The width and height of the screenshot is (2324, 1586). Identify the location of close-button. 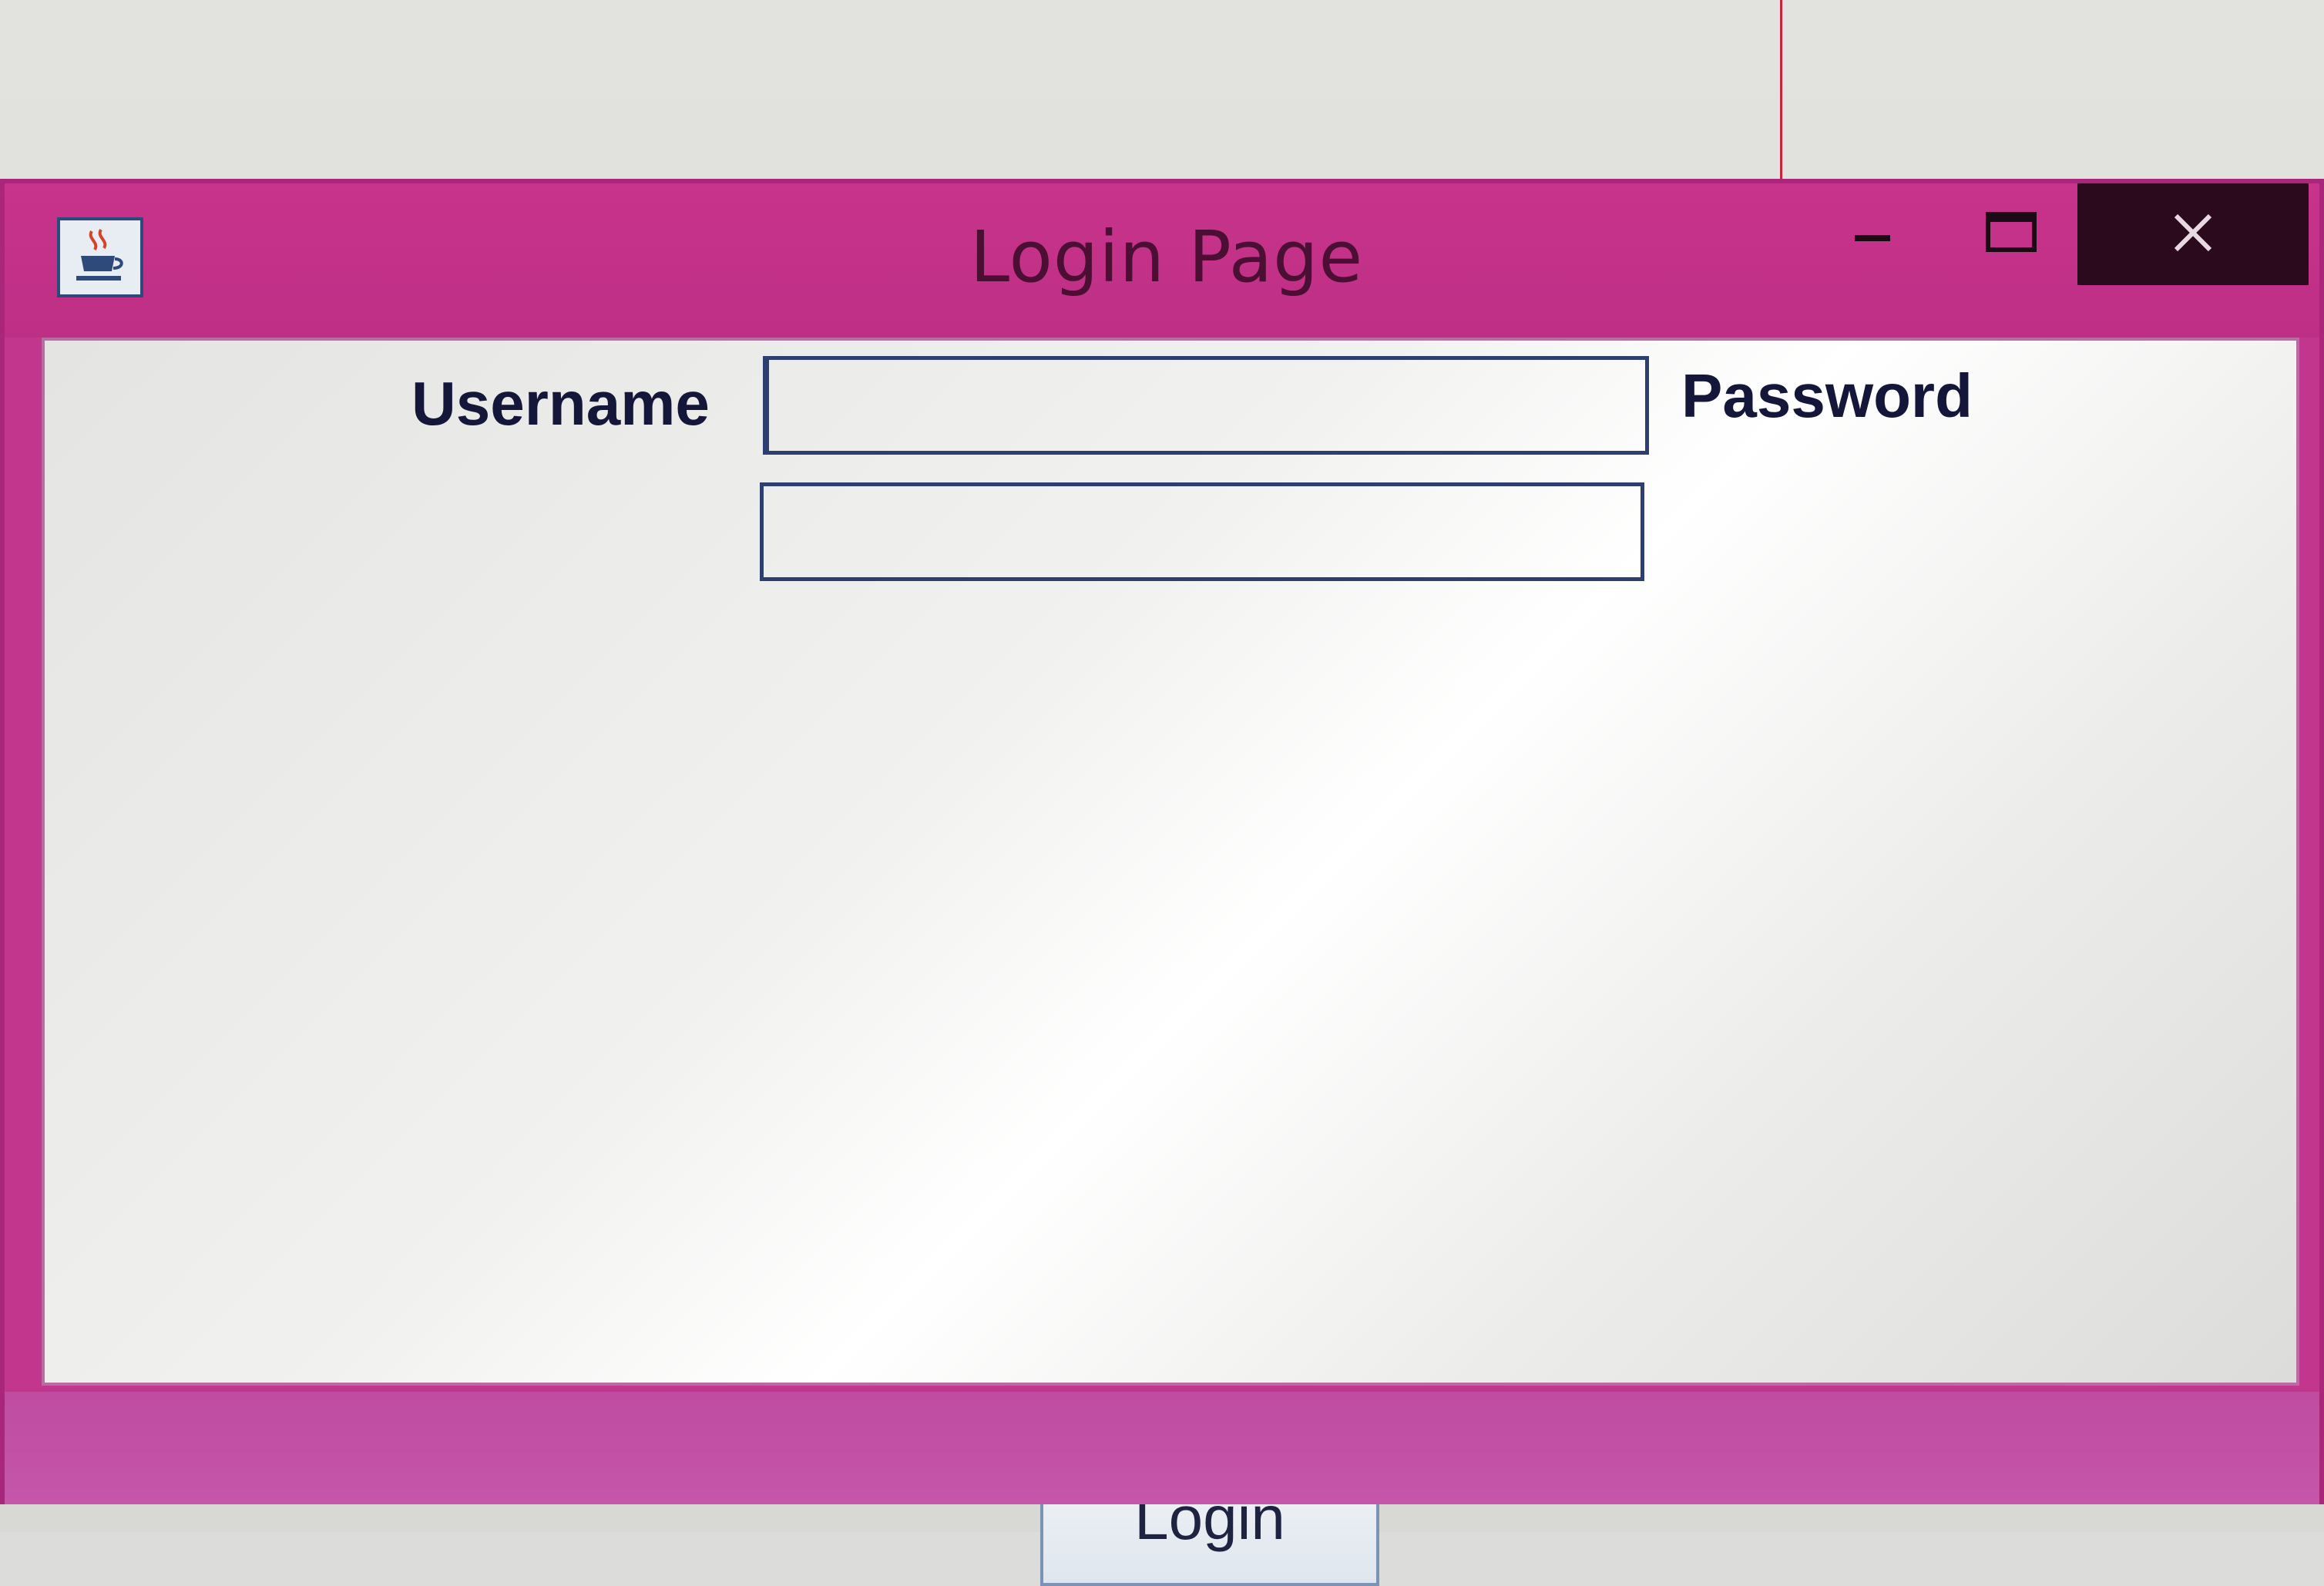
(2193, 234).